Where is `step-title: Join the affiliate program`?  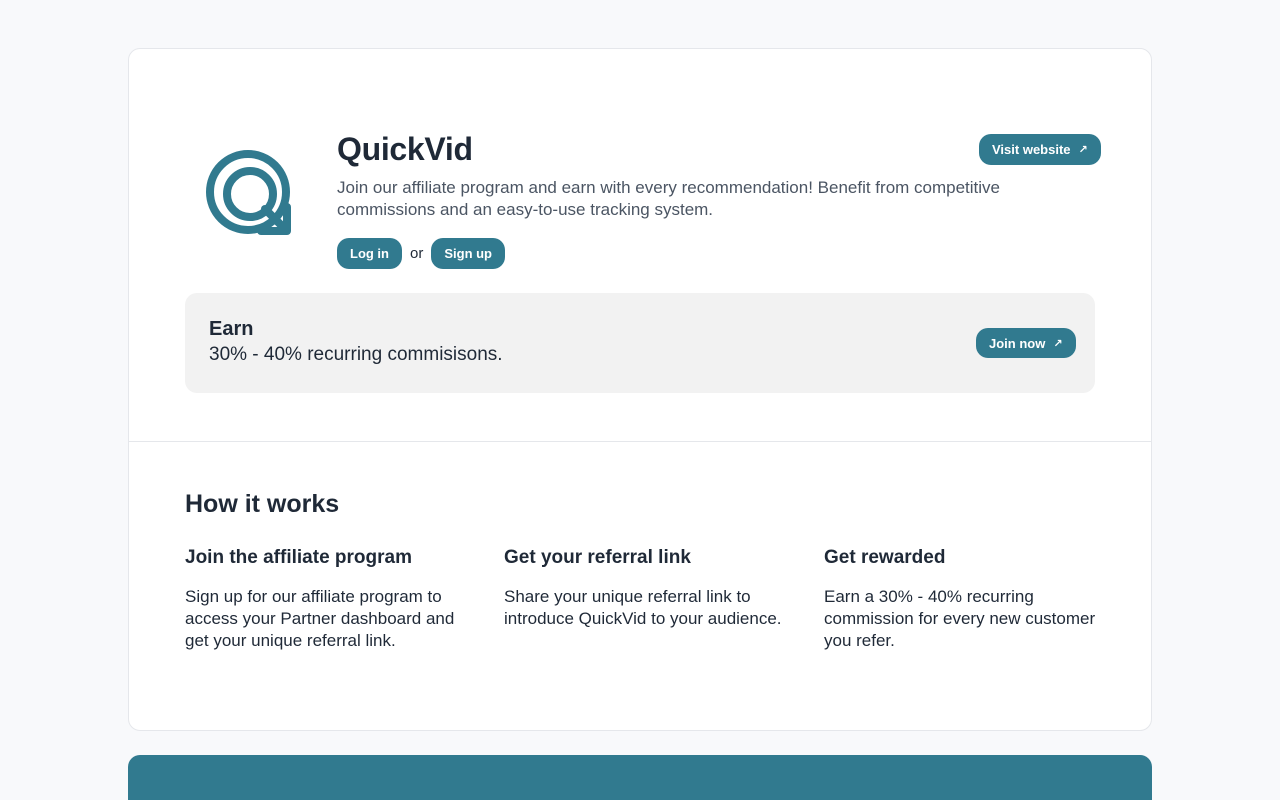
step-title: Join the affiliate program is located at coordinates (298, 557).